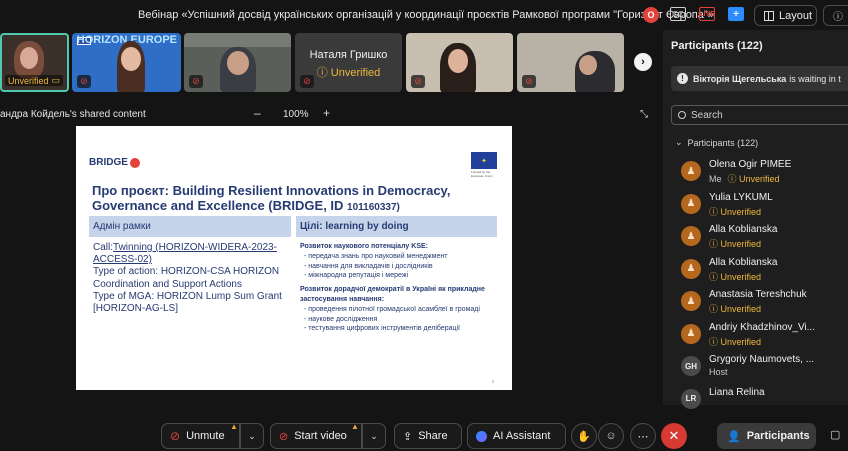 The height and width of the screenshot is (451, 848). What do you see at coordinates (716, 142) in the screenshot?
I see `participants-group-header: ⌄ Participants (122)` at bounding box center [716, 142].